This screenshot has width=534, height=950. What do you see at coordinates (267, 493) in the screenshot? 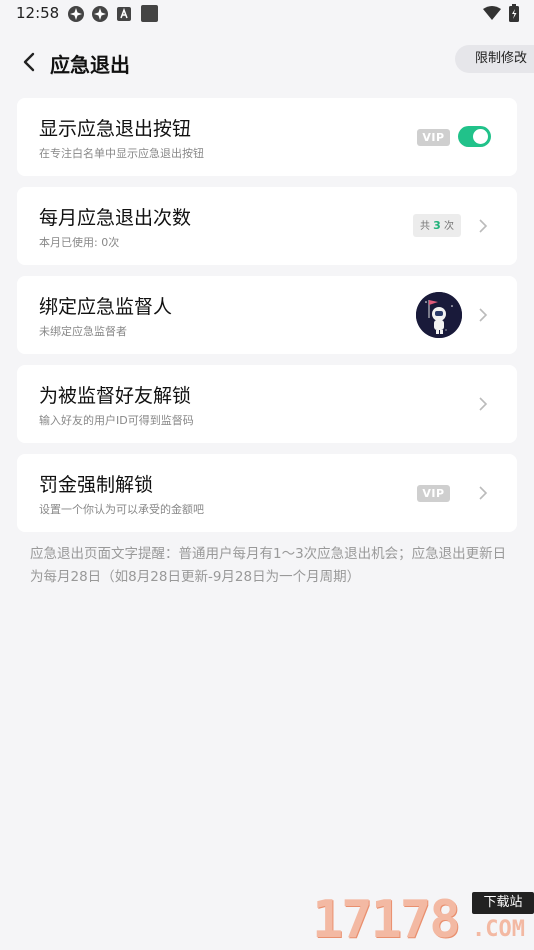
I see `penalty-force-unlock-item: 罚金强制解锁 设置一个你认为可以承受的金额吧 VIP` at bounding box center [267, 493].